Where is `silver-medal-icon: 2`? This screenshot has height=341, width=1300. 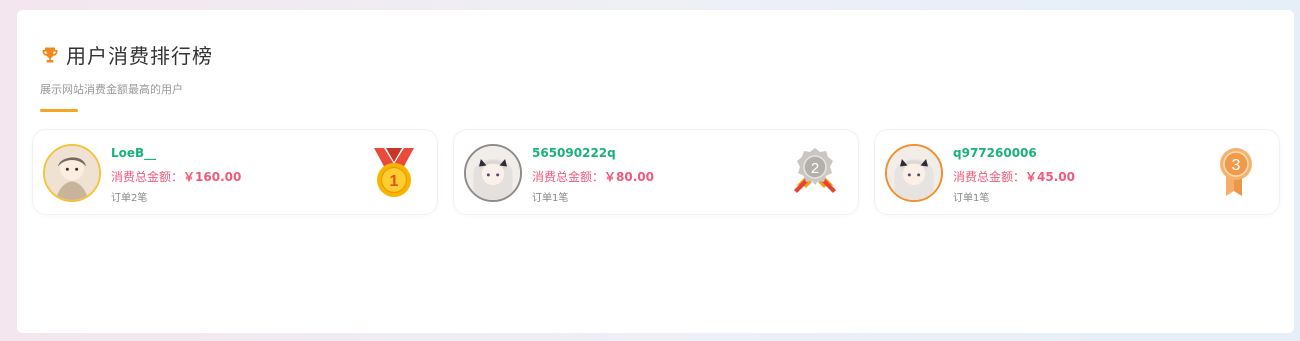
silver-medal-icon: 2 is located at coordinates (815, 170).